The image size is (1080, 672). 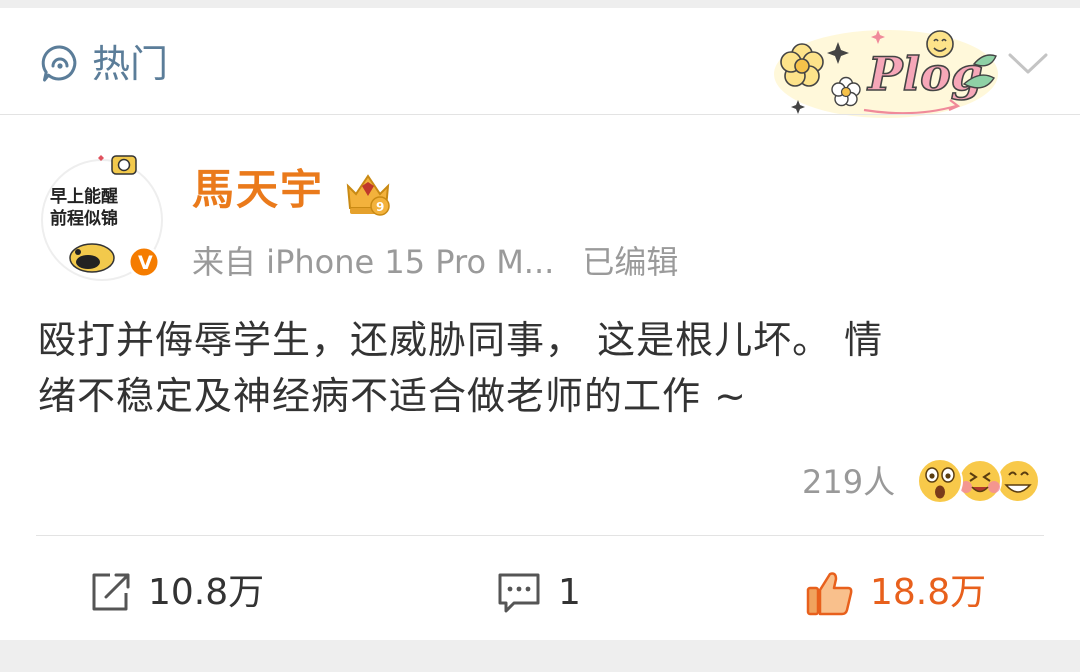 What do you see at coordinates (630, 262) in the screenshot?
I see `edited-label: 已编辑` at bounding box center [630, 262].